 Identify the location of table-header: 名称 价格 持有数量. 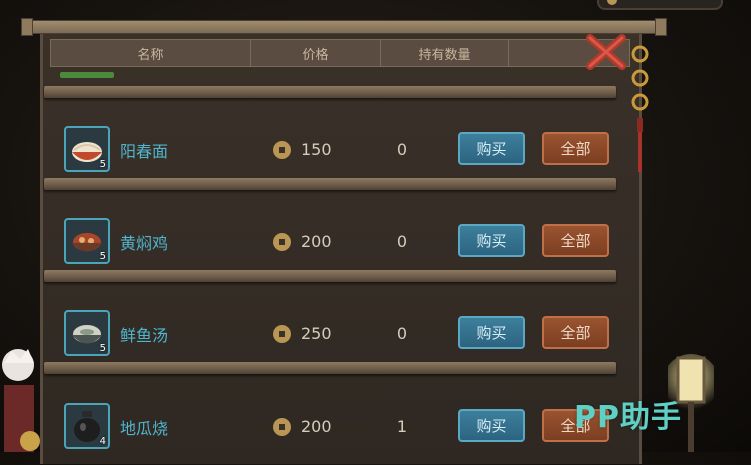
(340, 53).